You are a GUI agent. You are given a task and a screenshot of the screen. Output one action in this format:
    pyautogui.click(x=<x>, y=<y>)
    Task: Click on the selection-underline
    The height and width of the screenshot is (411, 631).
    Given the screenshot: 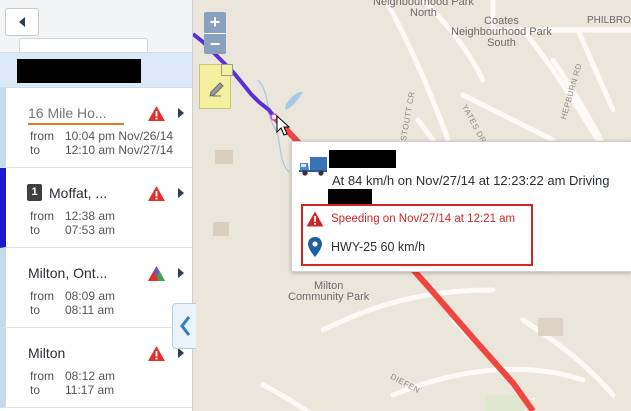 What is the action you would take?
    pyautogui.click(x=76, y=124)
    